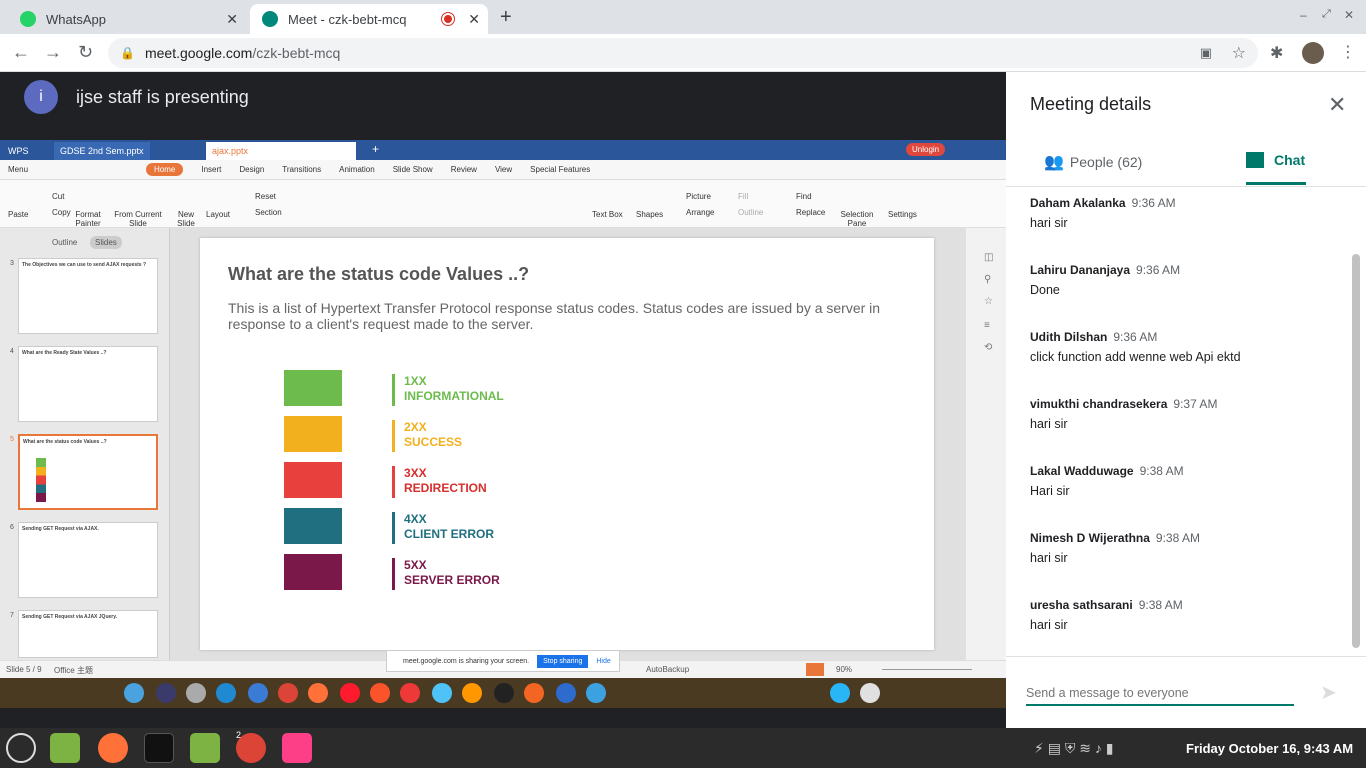 The height and width of the screenshot is (768, 1366). What do you see at coordinates (58, 196) in the screenshot?
I see `ribbon-cut: Cut` at bounding box center [58, 196].